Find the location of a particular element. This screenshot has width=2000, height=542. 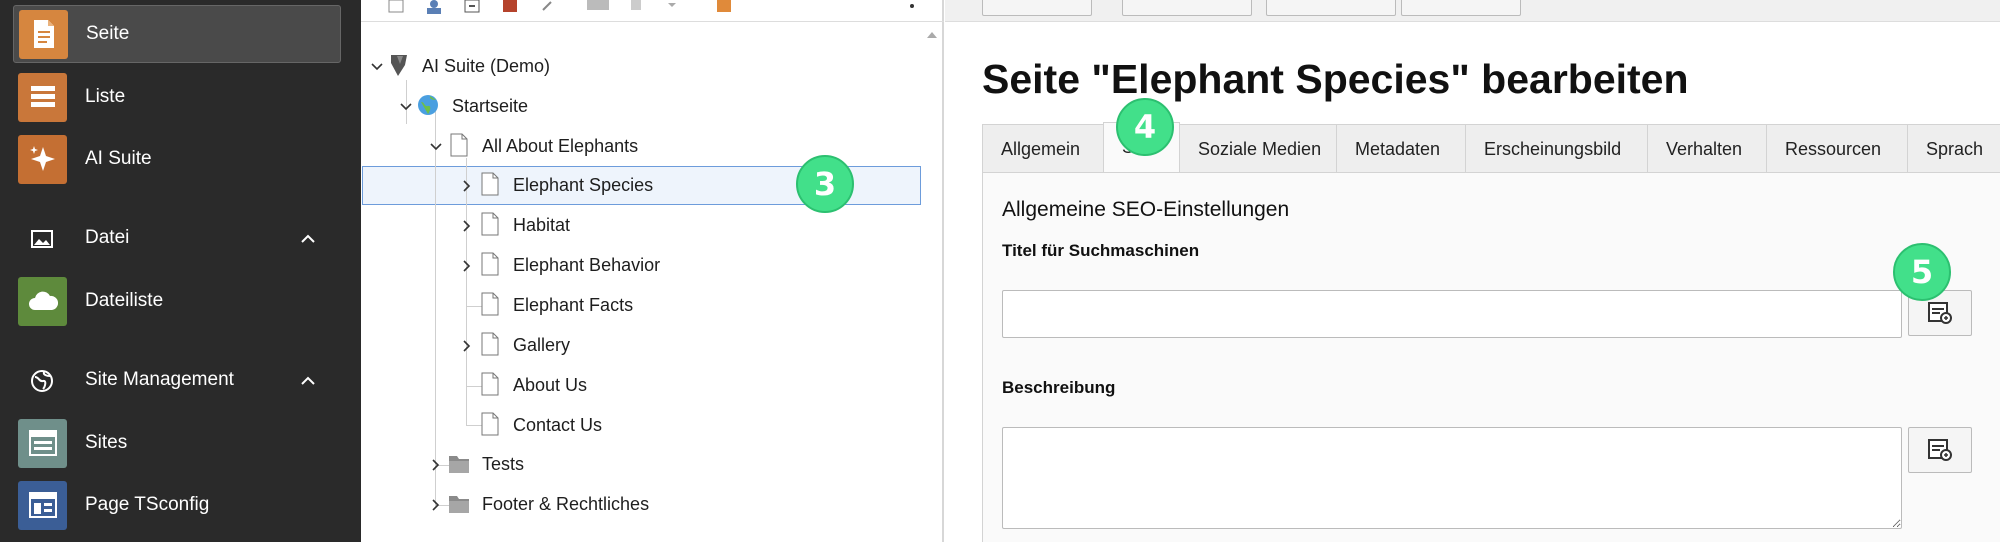

tree-item-habitat: Habitat is located at coordinates (641, 226).